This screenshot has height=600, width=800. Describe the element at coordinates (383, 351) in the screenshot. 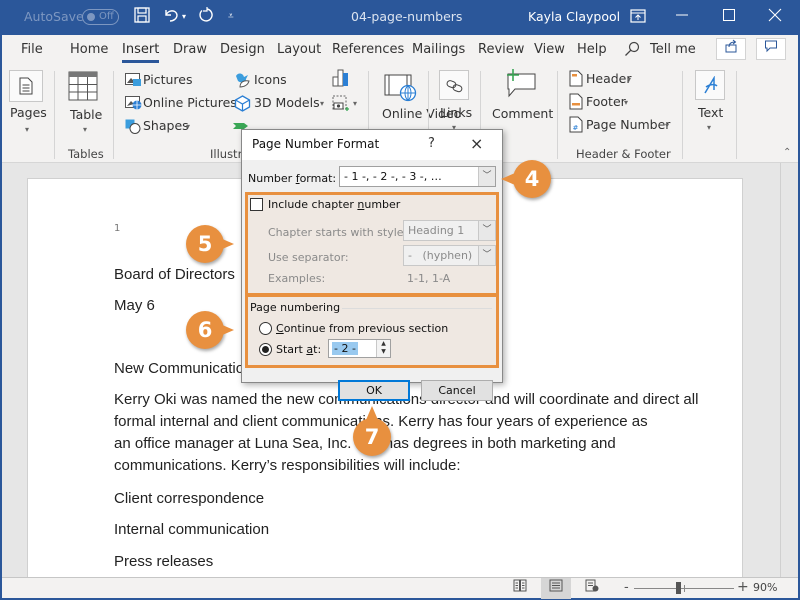

I see `spin-down-icon: ▼` at that location.